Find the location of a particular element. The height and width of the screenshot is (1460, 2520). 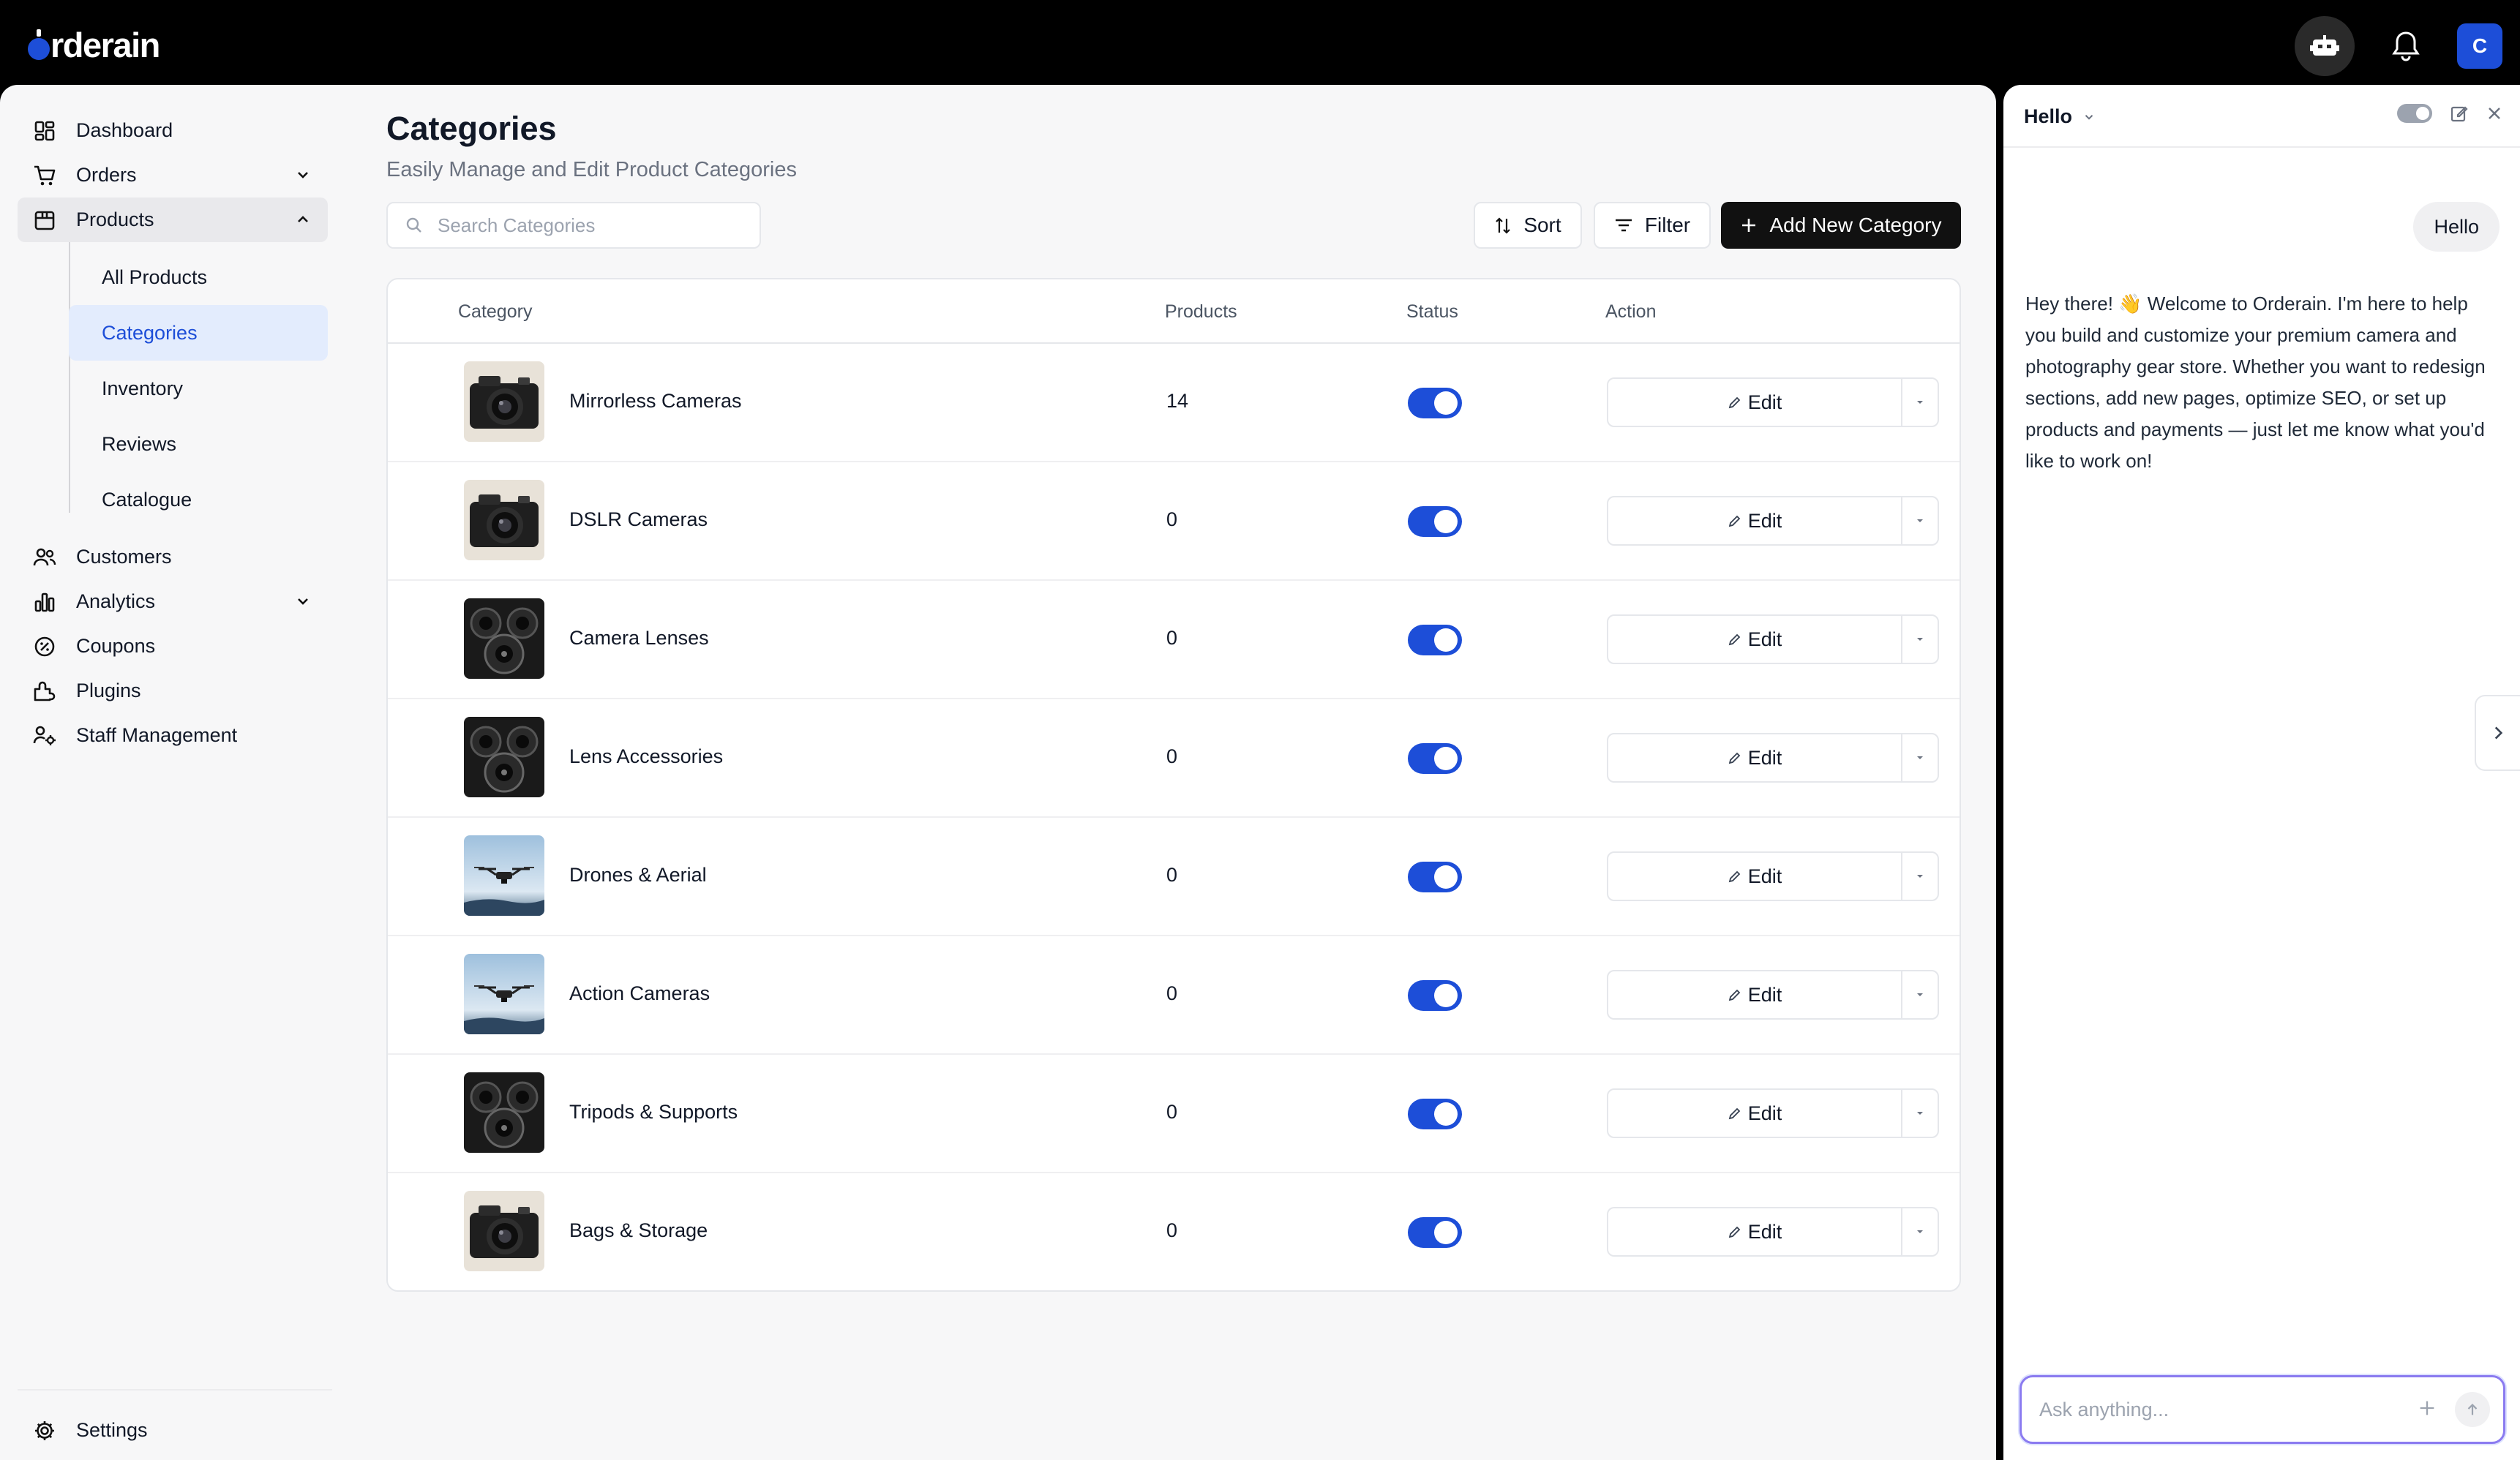

chat-mode-toggle is located at coordinates (2414, 113).